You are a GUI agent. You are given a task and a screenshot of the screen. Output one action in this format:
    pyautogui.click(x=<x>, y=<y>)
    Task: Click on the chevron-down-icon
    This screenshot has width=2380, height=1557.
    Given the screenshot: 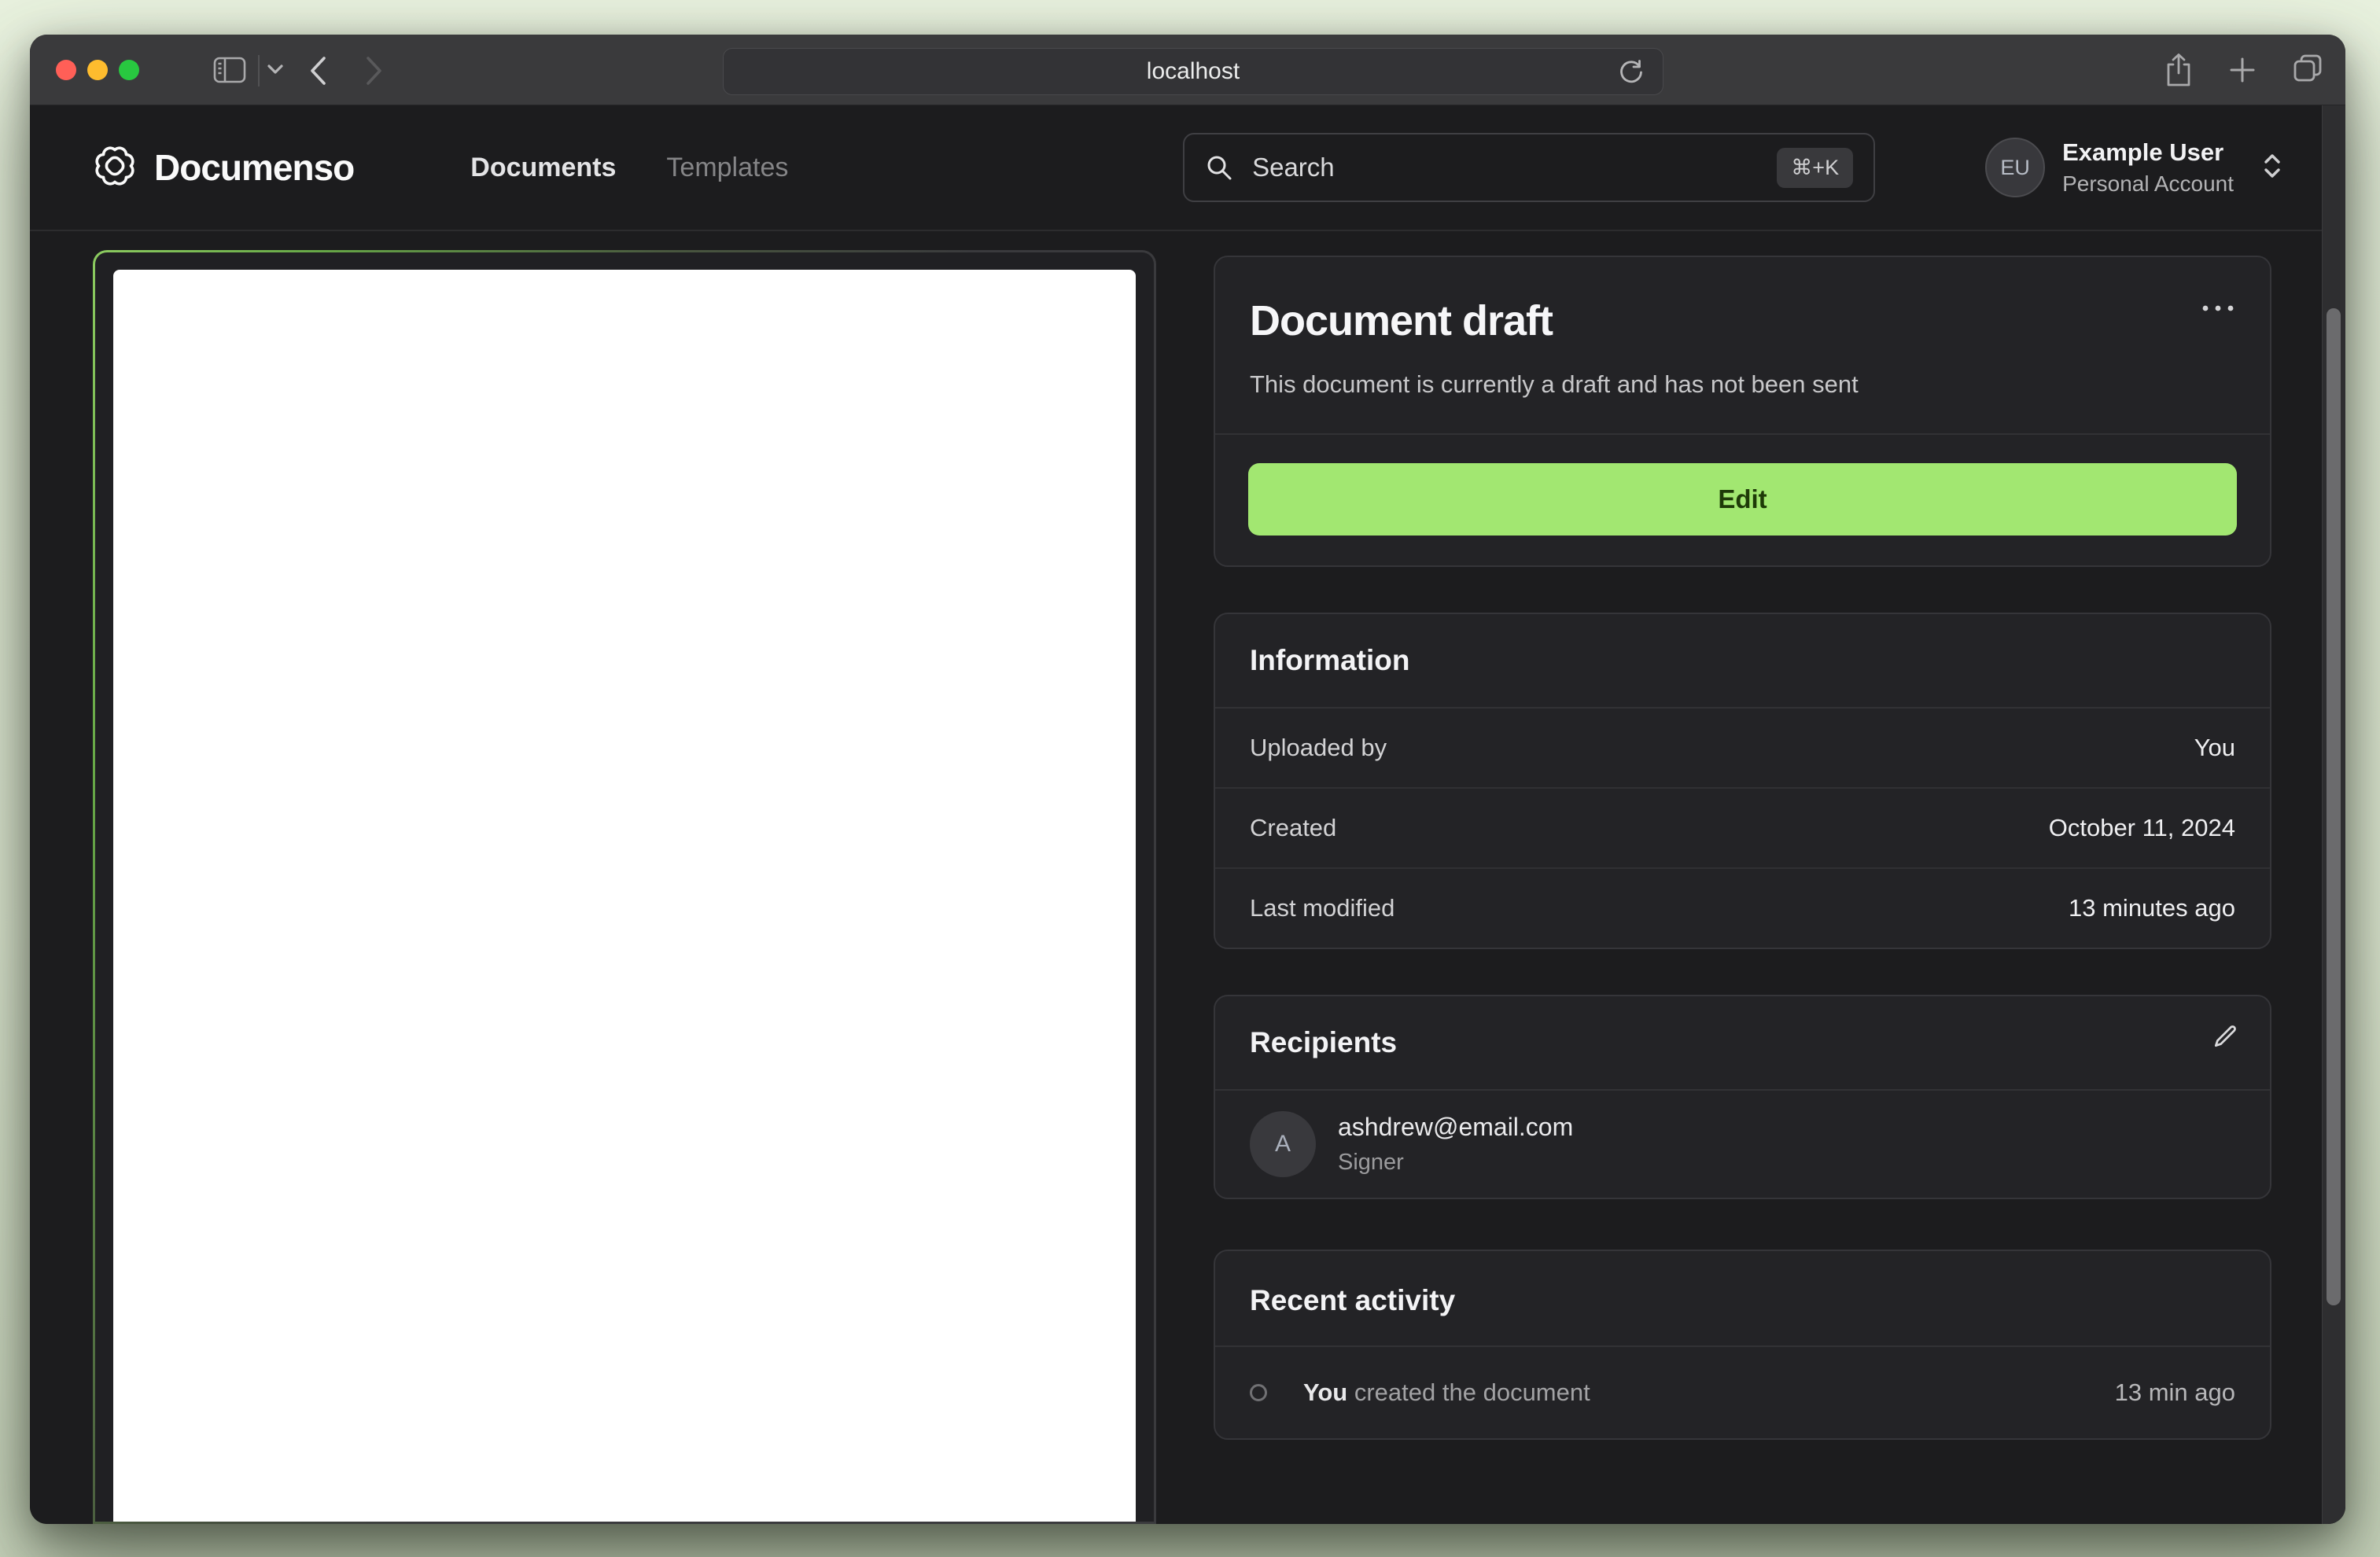 What is the action you would take?
    pyautogui.click(x=275, y=69)
    